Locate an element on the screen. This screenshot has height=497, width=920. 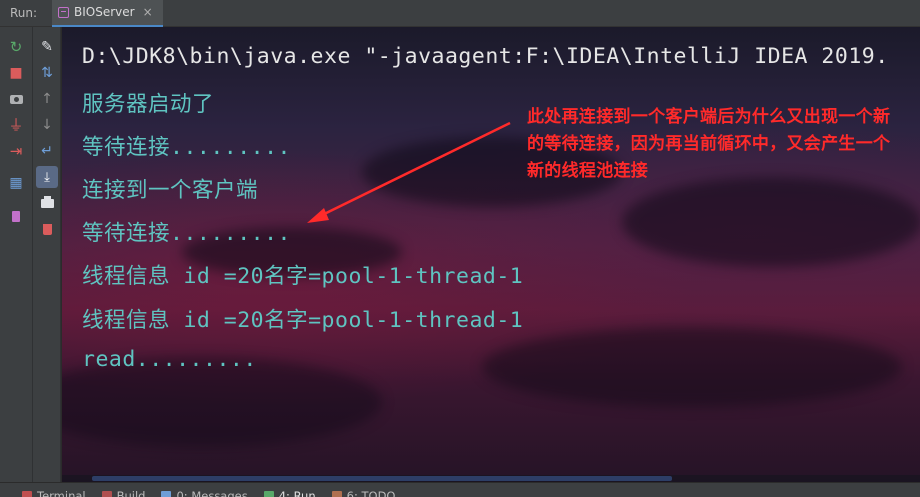
tool-window-run: 4: Run is located at coordinates (290, 491).